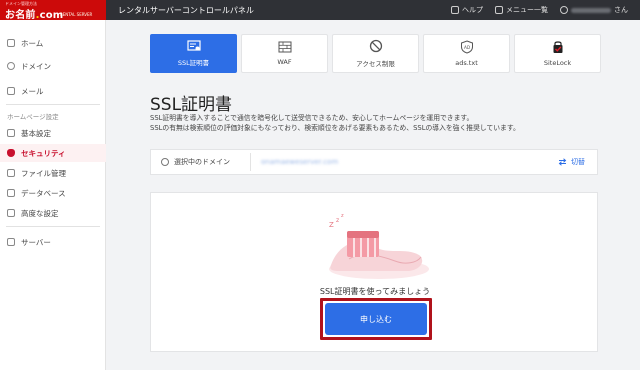 This screenshot has width=640, height=370. Describe the element at coordinates (564, 10) in the screenshot. I see `user-icon` at that location.